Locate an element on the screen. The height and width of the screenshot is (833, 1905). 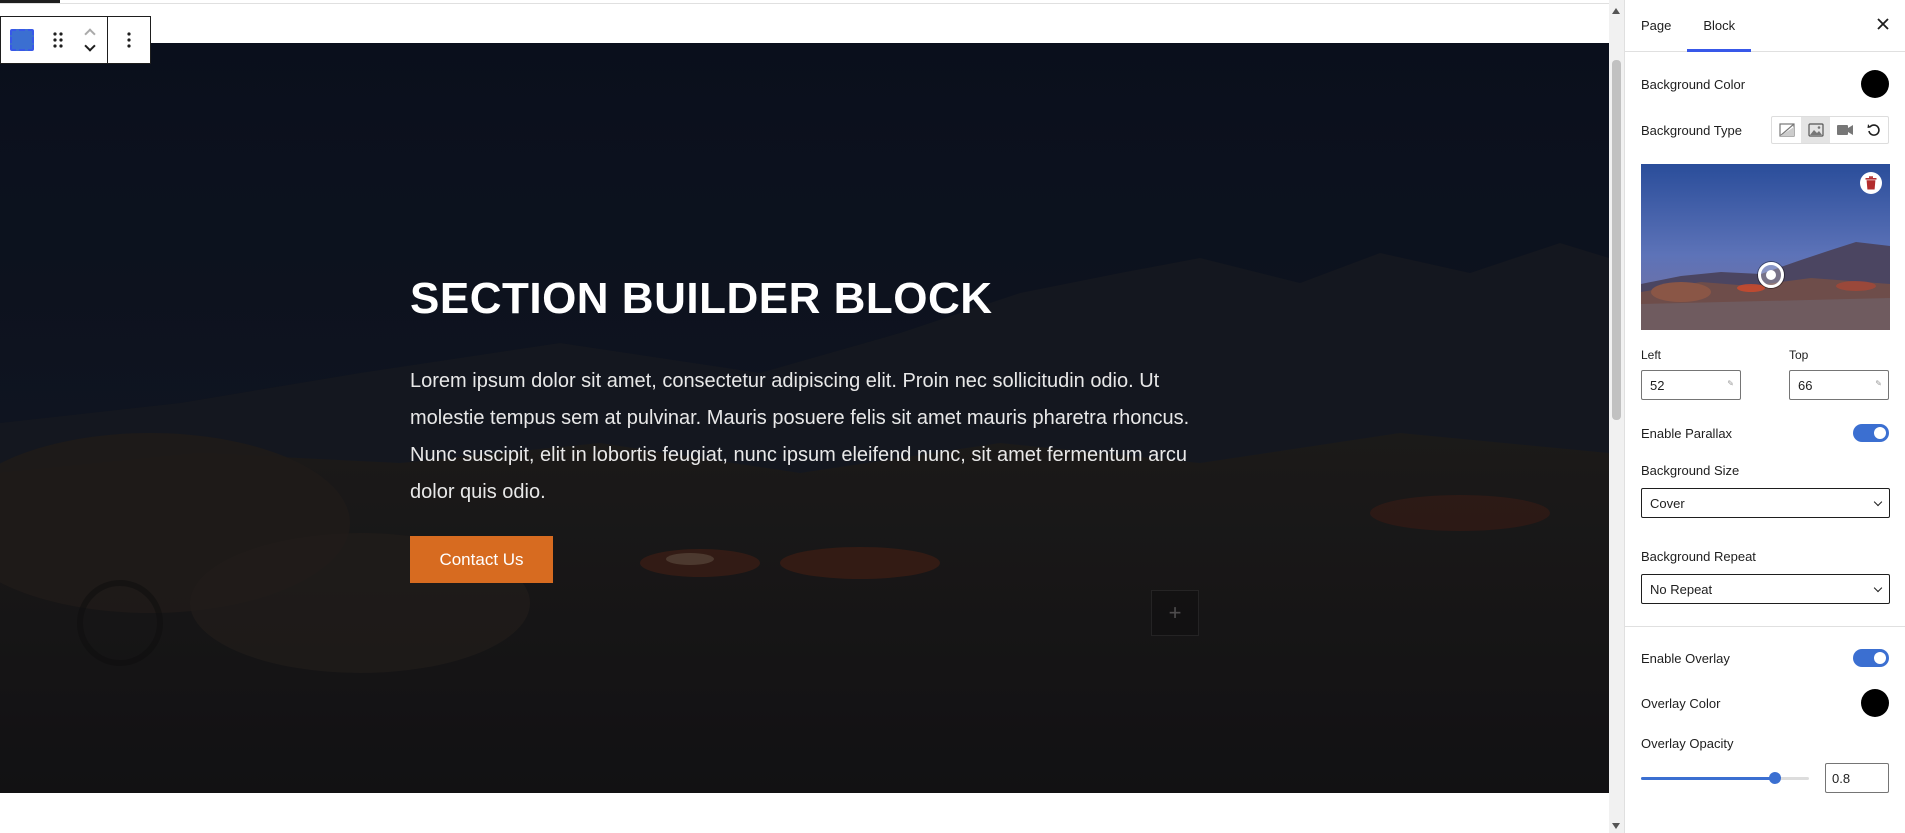
overlay-toggle is located at coordinates (1871, 658).